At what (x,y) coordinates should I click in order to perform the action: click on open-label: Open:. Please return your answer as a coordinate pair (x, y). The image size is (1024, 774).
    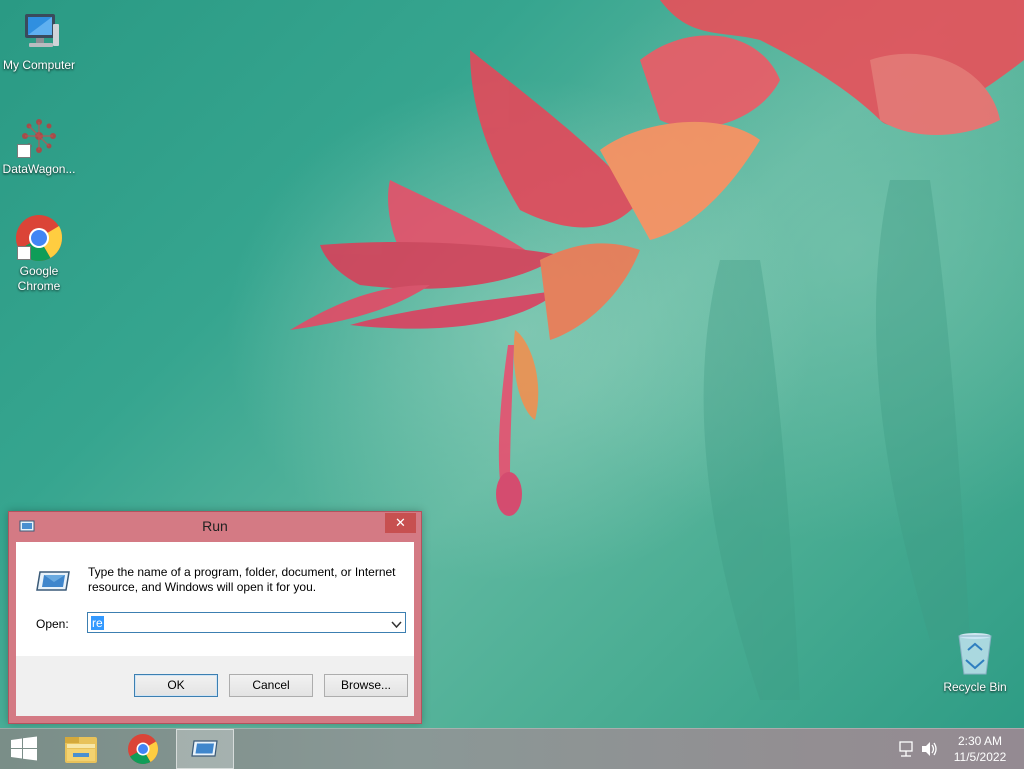
    Looking at the image, I should click on (52, 624).